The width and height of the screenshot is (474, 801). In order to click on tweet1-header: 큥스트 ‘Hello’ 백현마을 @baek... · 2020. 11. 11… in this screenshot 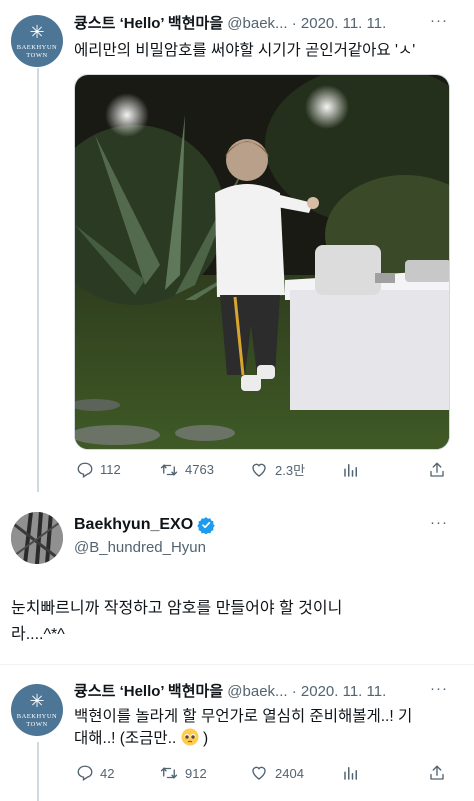, I will do `click(230, 24)`.